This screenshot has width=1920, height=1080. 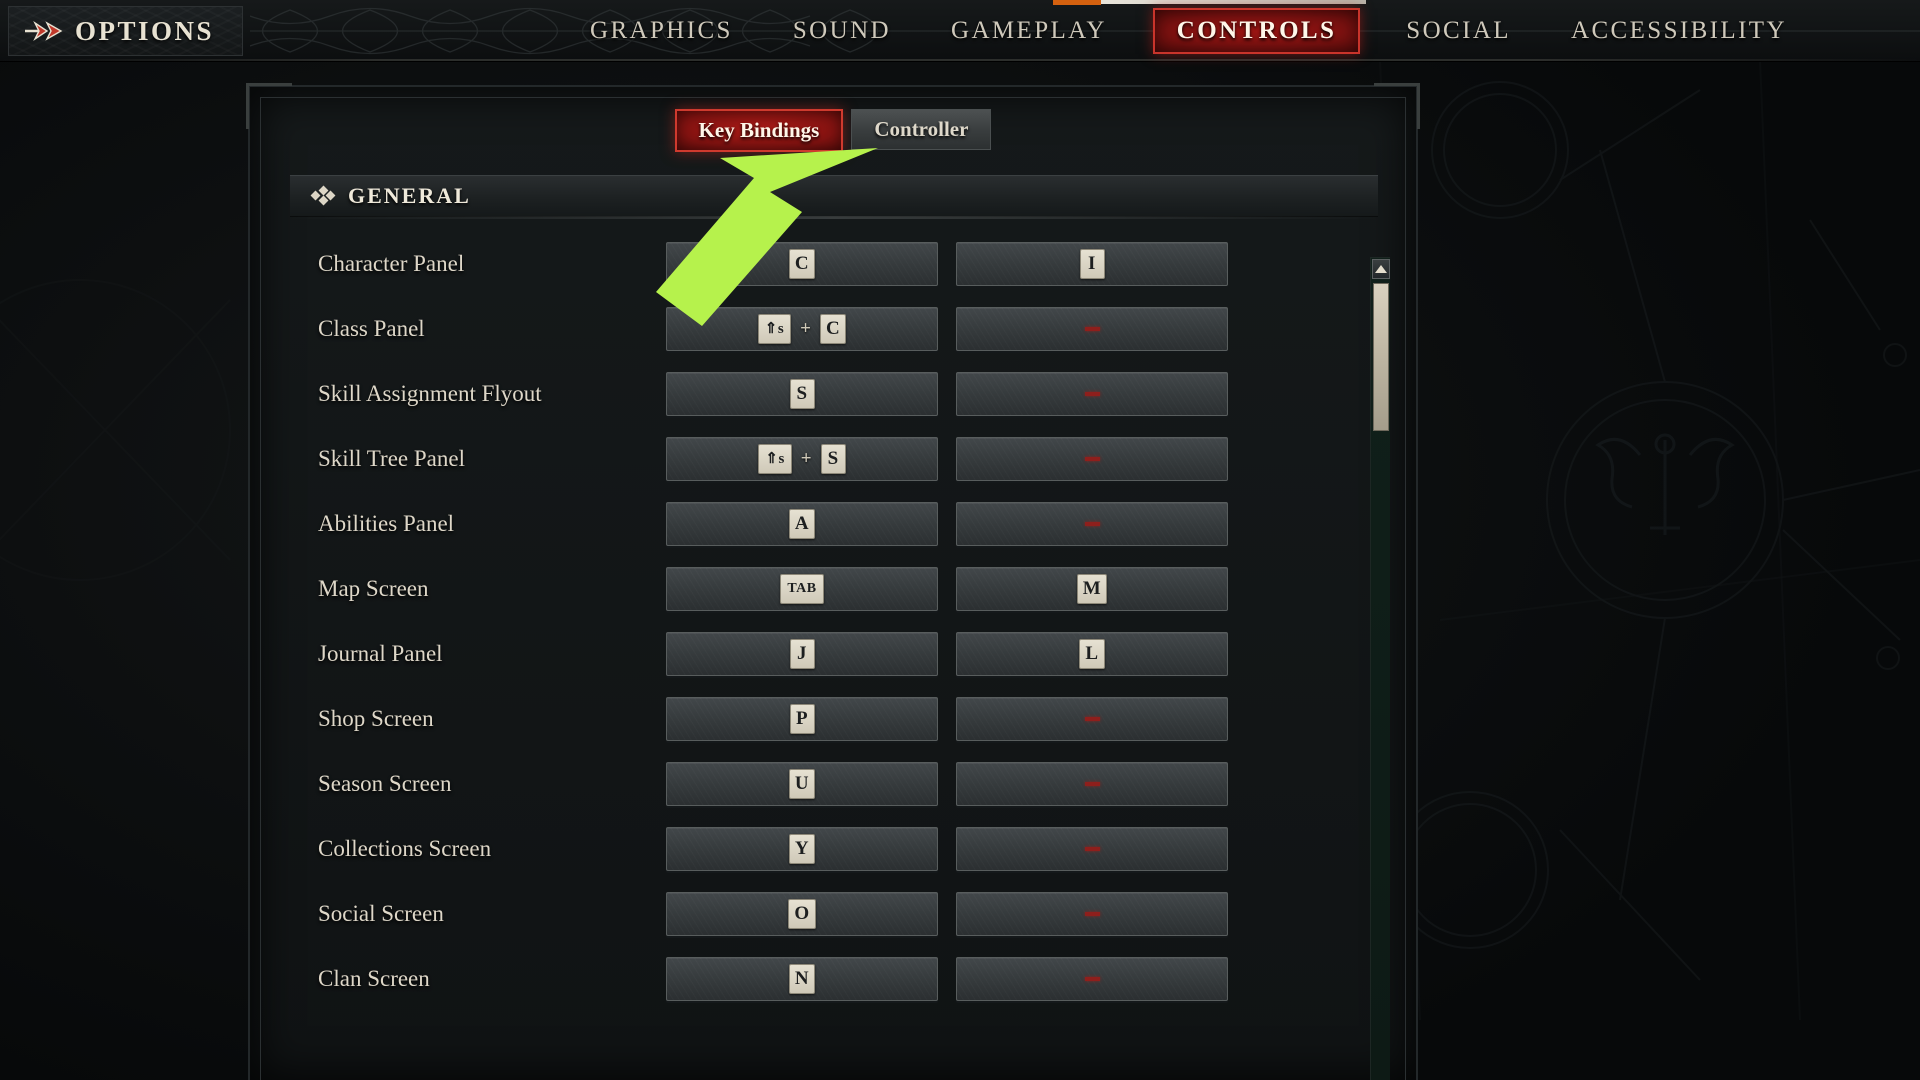 I want to click on binding-primary-slot: C, so click(x=802, y=263).